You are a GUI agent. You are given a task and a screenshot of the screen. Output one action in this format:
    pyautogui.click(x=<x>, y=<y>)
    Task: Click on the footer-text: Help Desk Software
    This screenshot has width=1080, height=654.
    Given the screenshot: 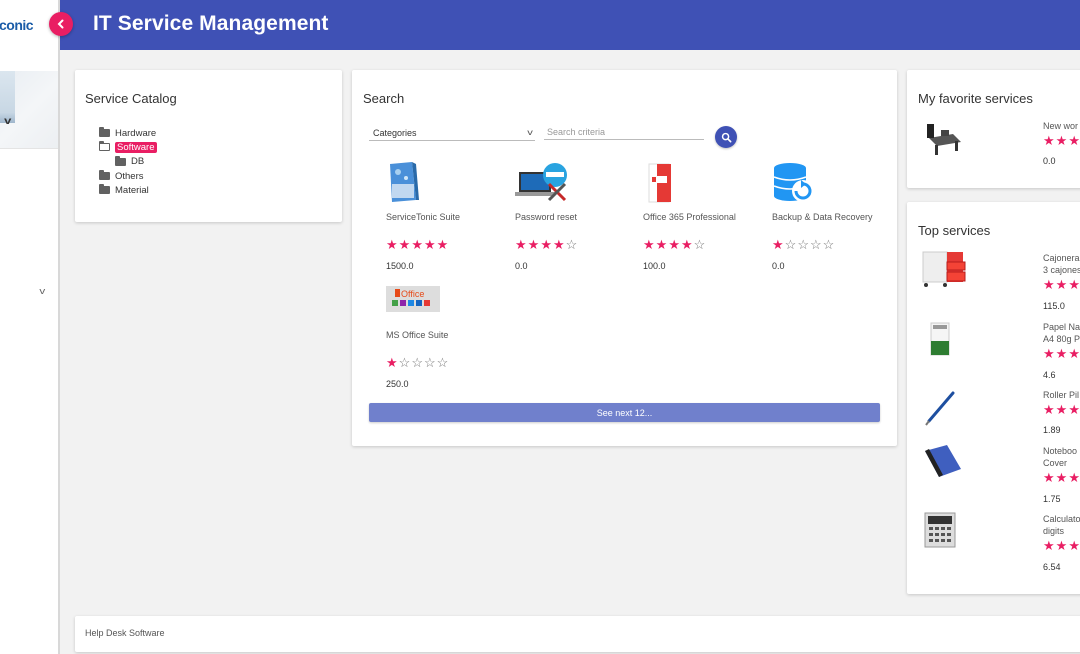 What is the action you would take?
    pyautogui.click(x=125, y=633)
    